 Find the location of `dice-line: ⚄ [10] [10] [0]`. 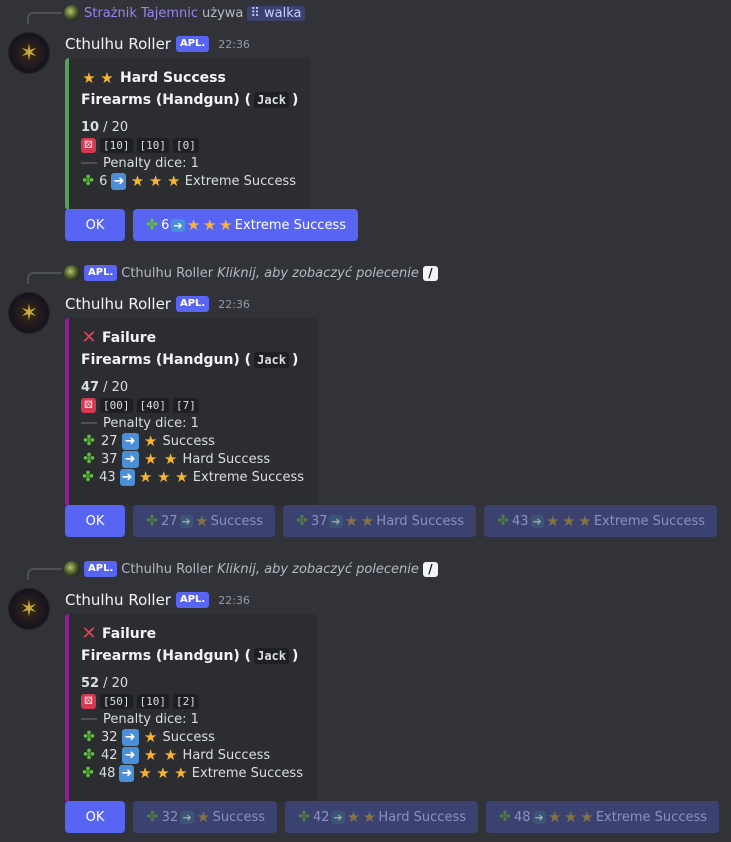

dice-line: ⚄ [10] [10] [0] is located at coordinates (188, 145).